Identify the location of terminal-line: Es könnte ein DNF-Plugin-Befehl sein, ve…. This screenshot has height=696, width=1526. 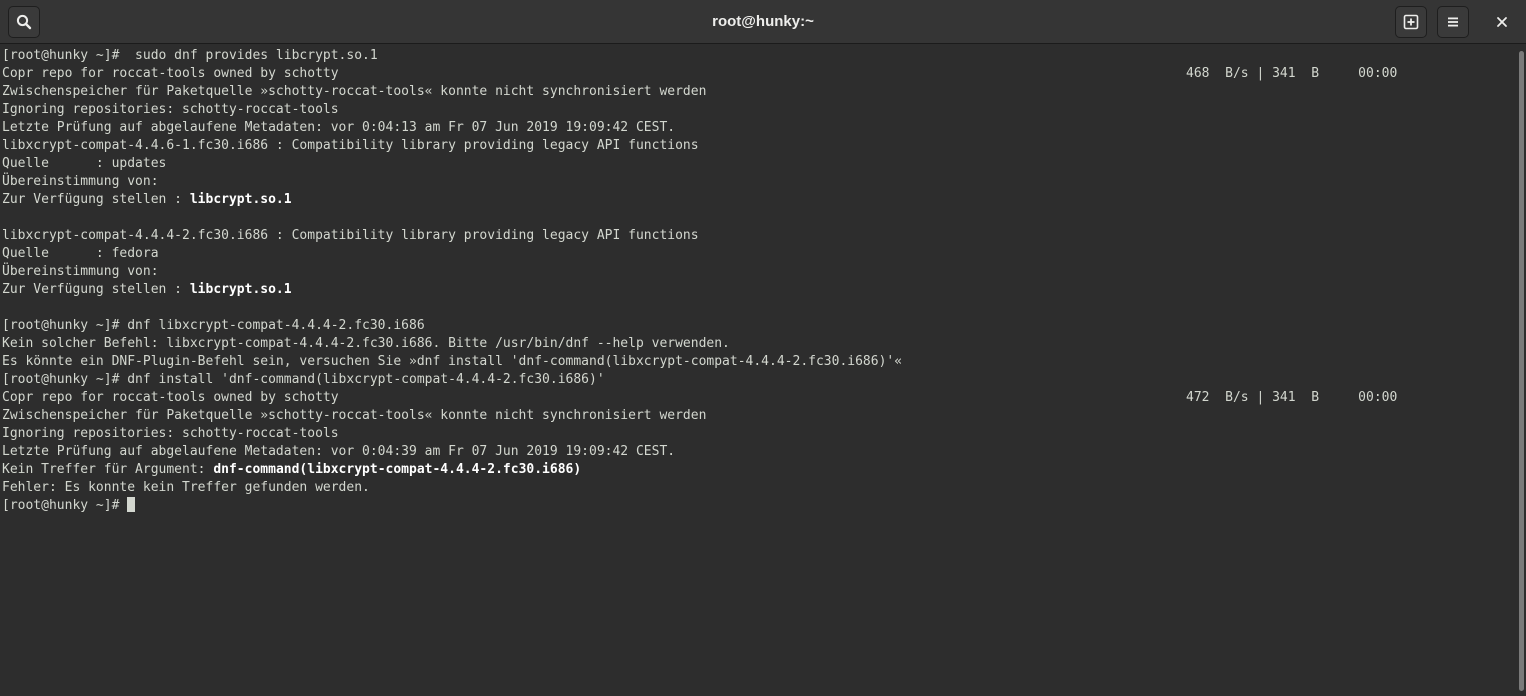
(759, 362).